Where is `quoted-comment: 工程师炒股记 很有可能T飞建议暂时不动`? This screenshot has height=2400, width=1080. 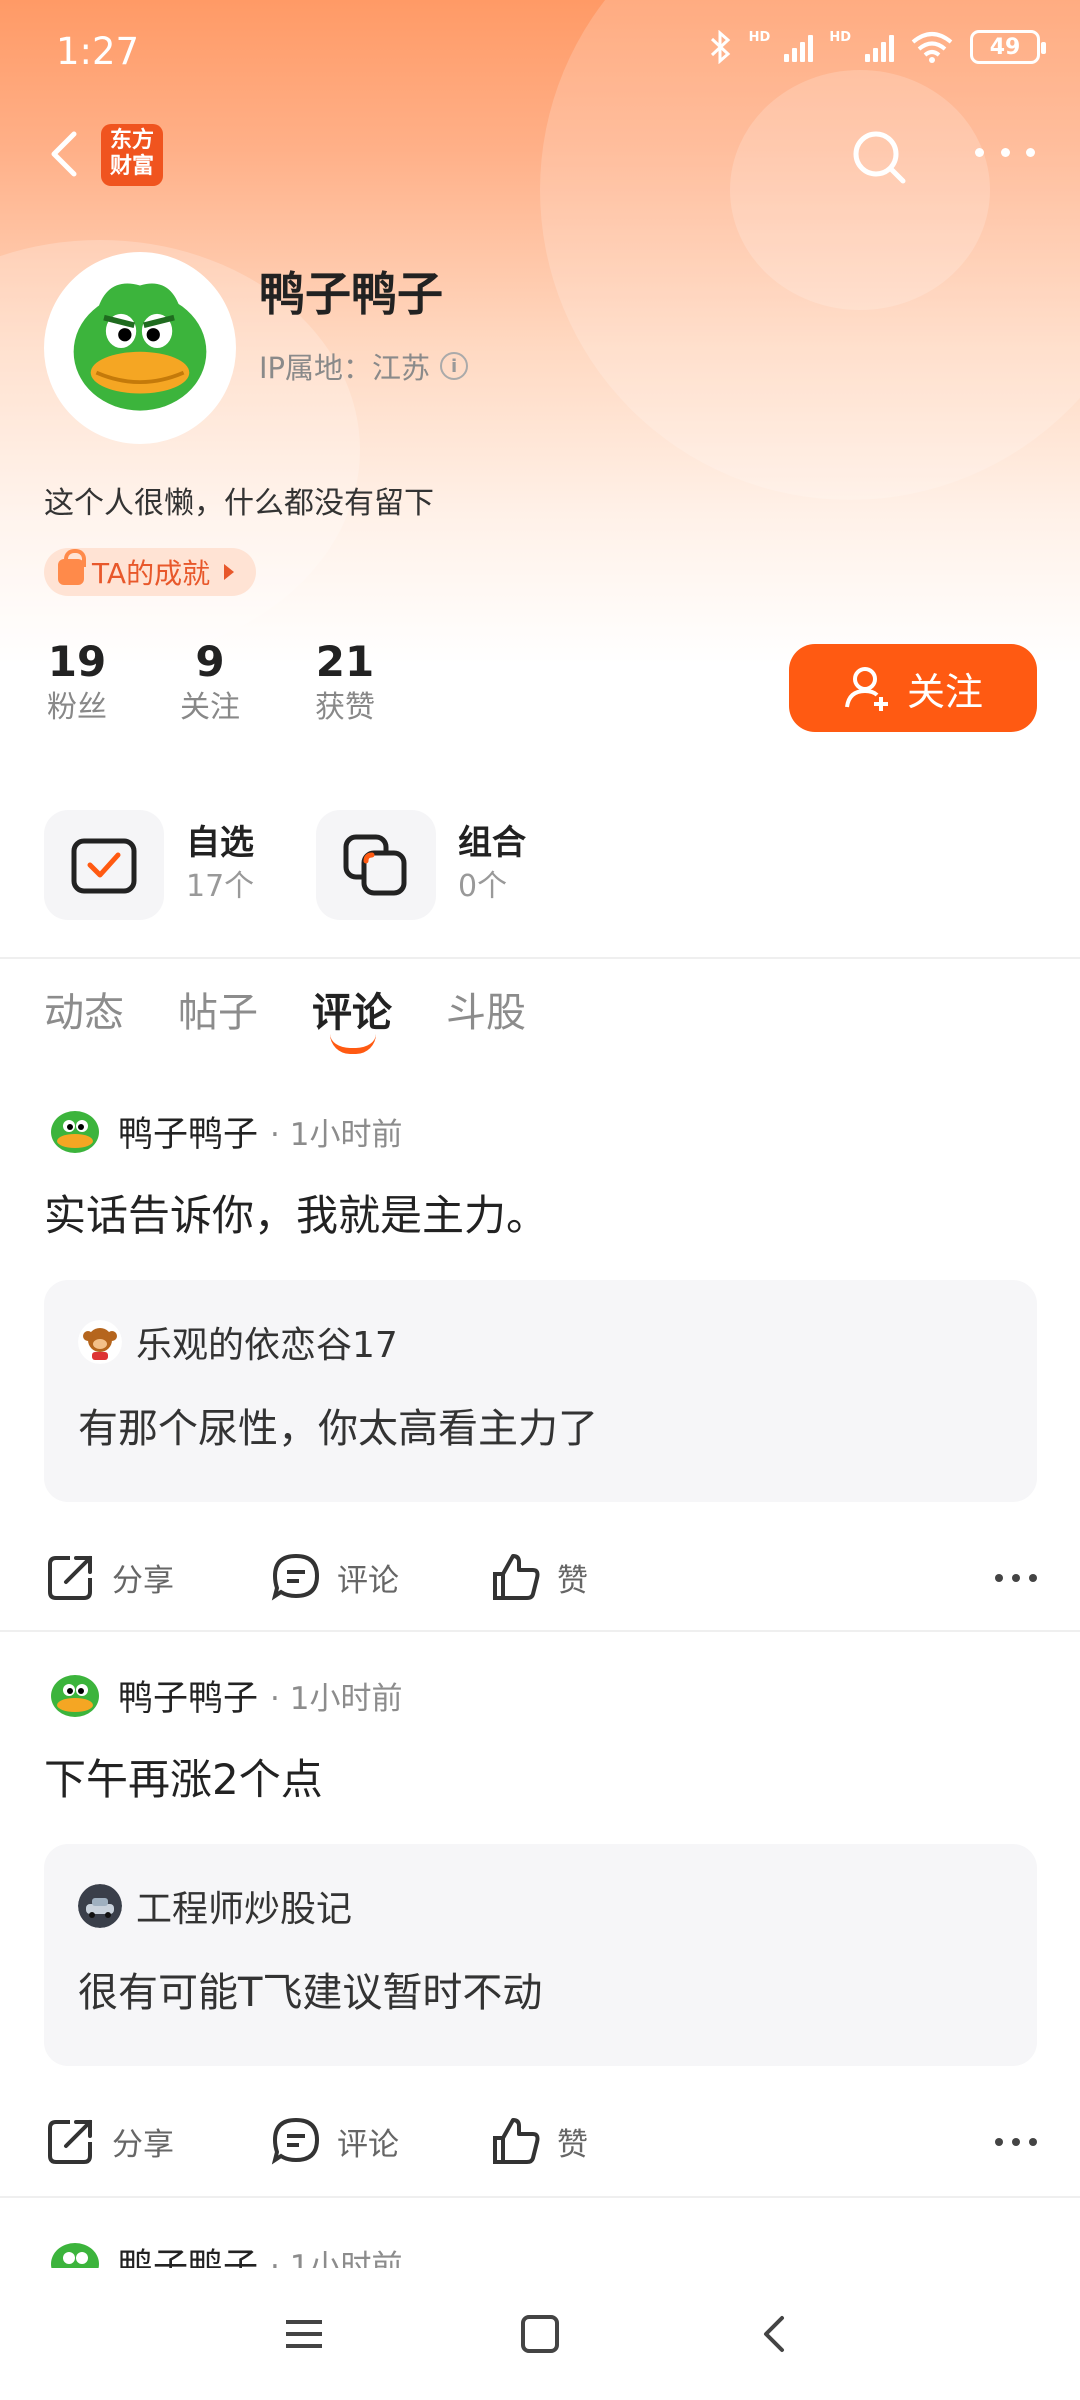
quoted-comment: 工程师炒股记 很有可能T飞建议暂时不动 is located at coordinates (540, 1955).